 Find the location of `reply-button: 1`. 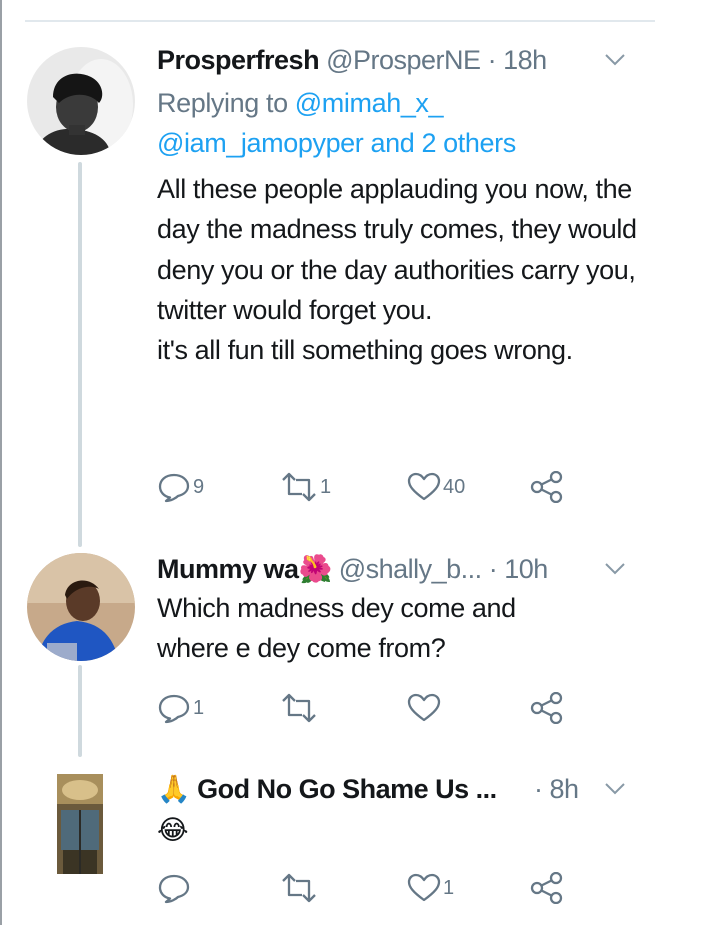

reply-button: 1 is located at coordinates (180, 708).